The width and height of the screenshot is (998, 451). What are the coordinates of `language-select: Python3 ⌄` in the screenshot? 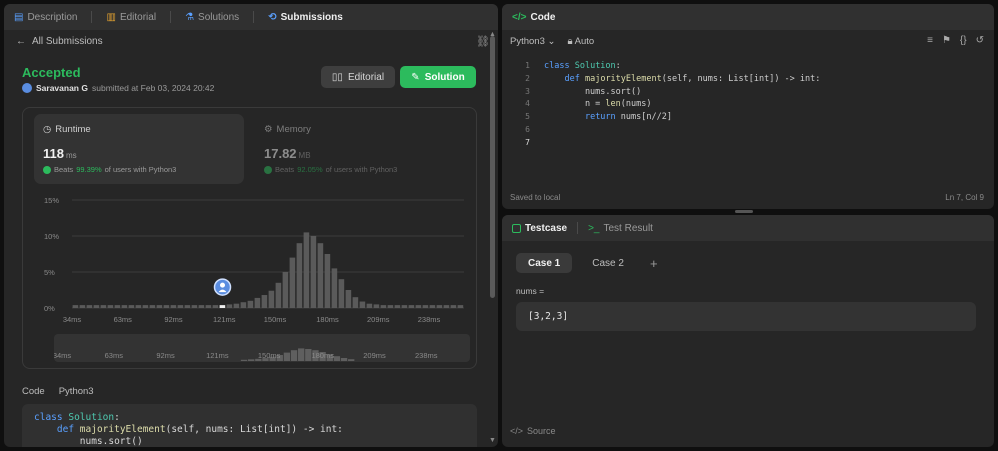 It's located at (532, 41).